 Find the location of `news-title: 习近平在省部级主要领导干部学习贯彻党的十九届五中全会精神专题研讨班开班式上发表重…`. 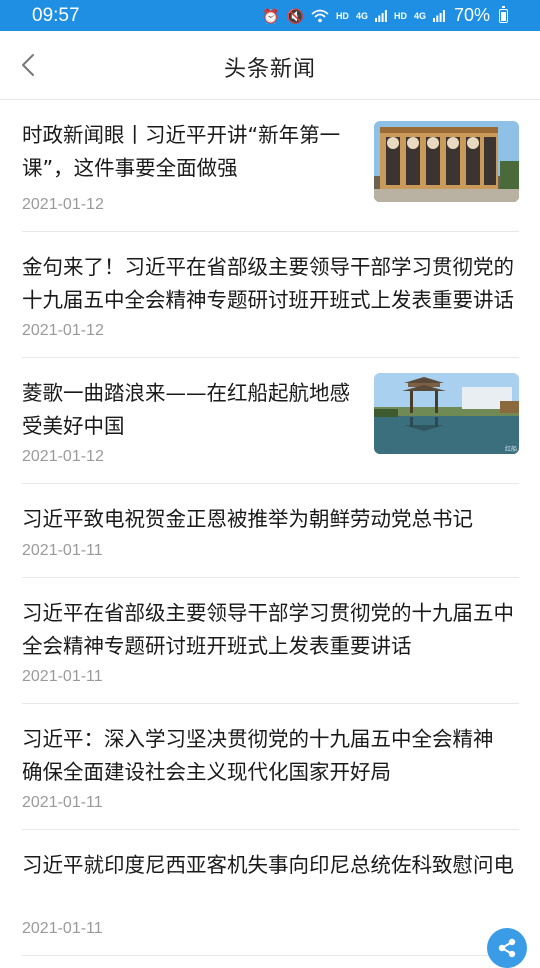

news-title: 习近平在省部级主要领导干部学习贯彻党的十九届五中全会精神专题研讨班开班式上发表重… is located at coordinates (268, 629).